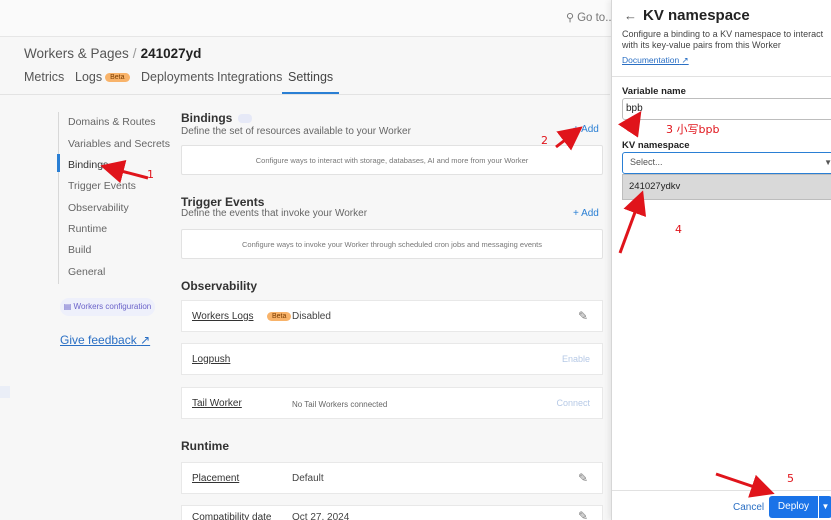 This screenshot has height=520, width=831. I want to click on placement-row: Placement Default ✎, so click(392, 478).